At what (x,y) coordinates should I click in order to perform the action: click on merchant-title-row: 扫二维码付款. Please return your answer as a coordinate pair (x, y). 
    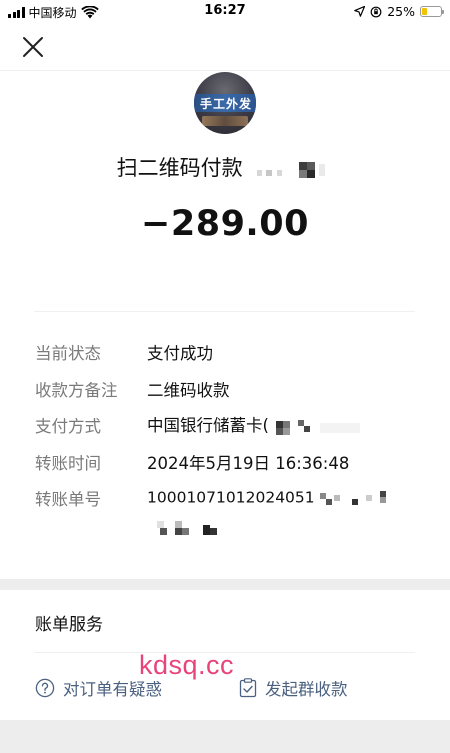
    Looking at the image, I should click on (225, 167).